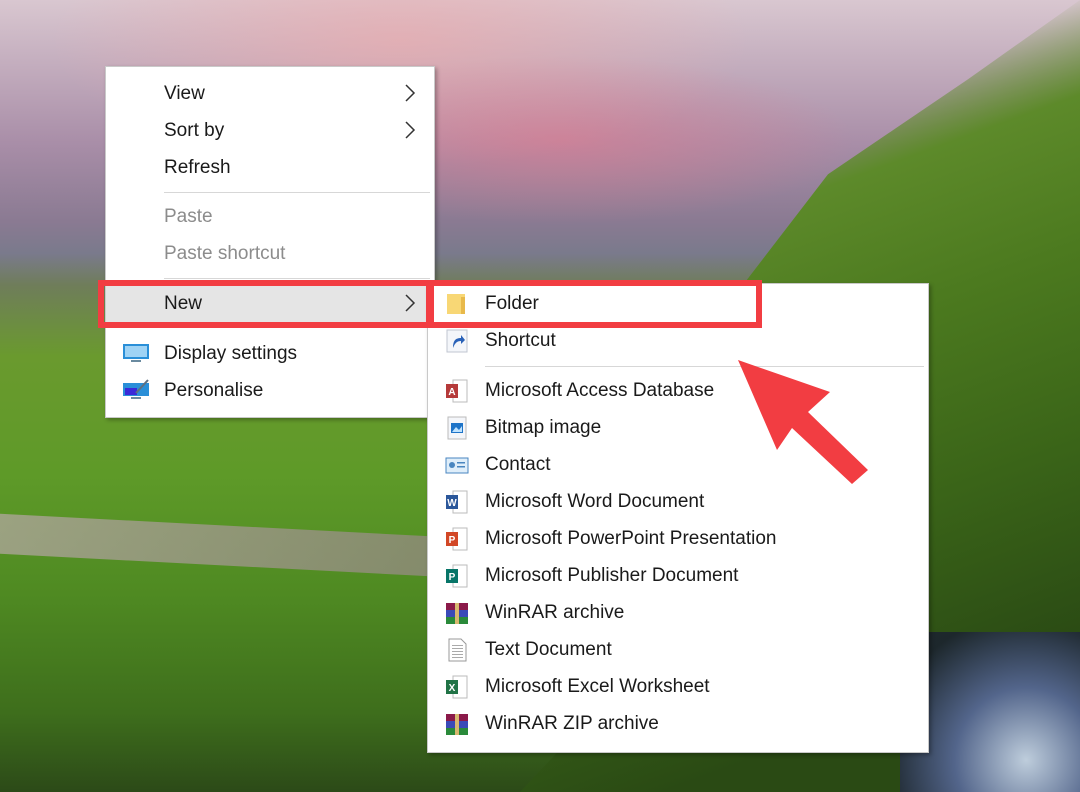  I want to click on text-document-icon, so click(457, 650).